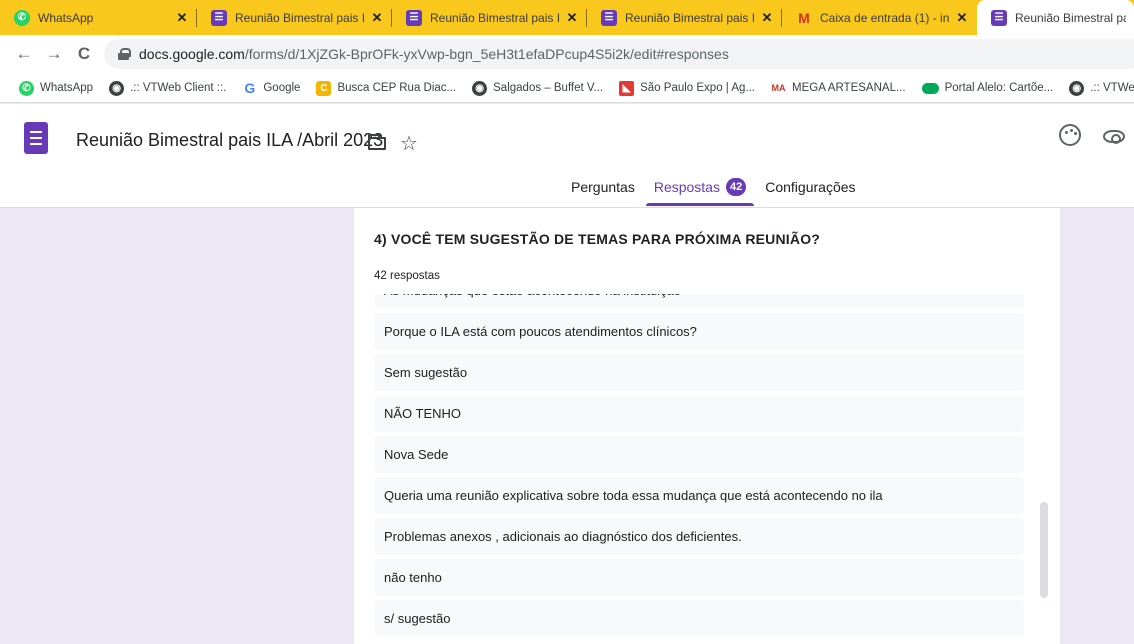 Image resolution: width=1134 pixels, height=644 pixels. What do you see at coordinates (24, 54) in the screenshot?
I see `back-icon: ←` at bounding box center [24, 54].